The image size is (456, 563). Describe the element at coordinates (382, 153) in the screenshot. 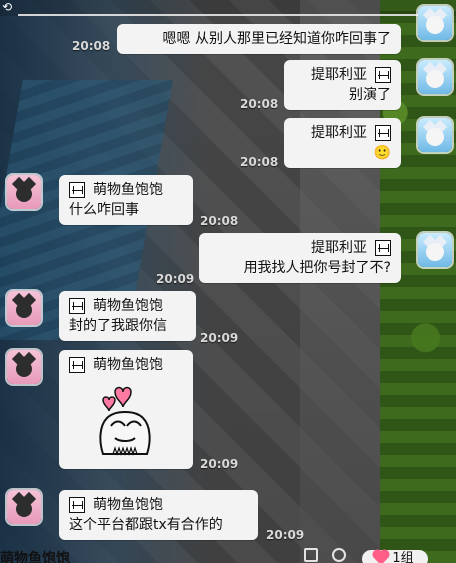

I see `emoji: 🙂` at that location.